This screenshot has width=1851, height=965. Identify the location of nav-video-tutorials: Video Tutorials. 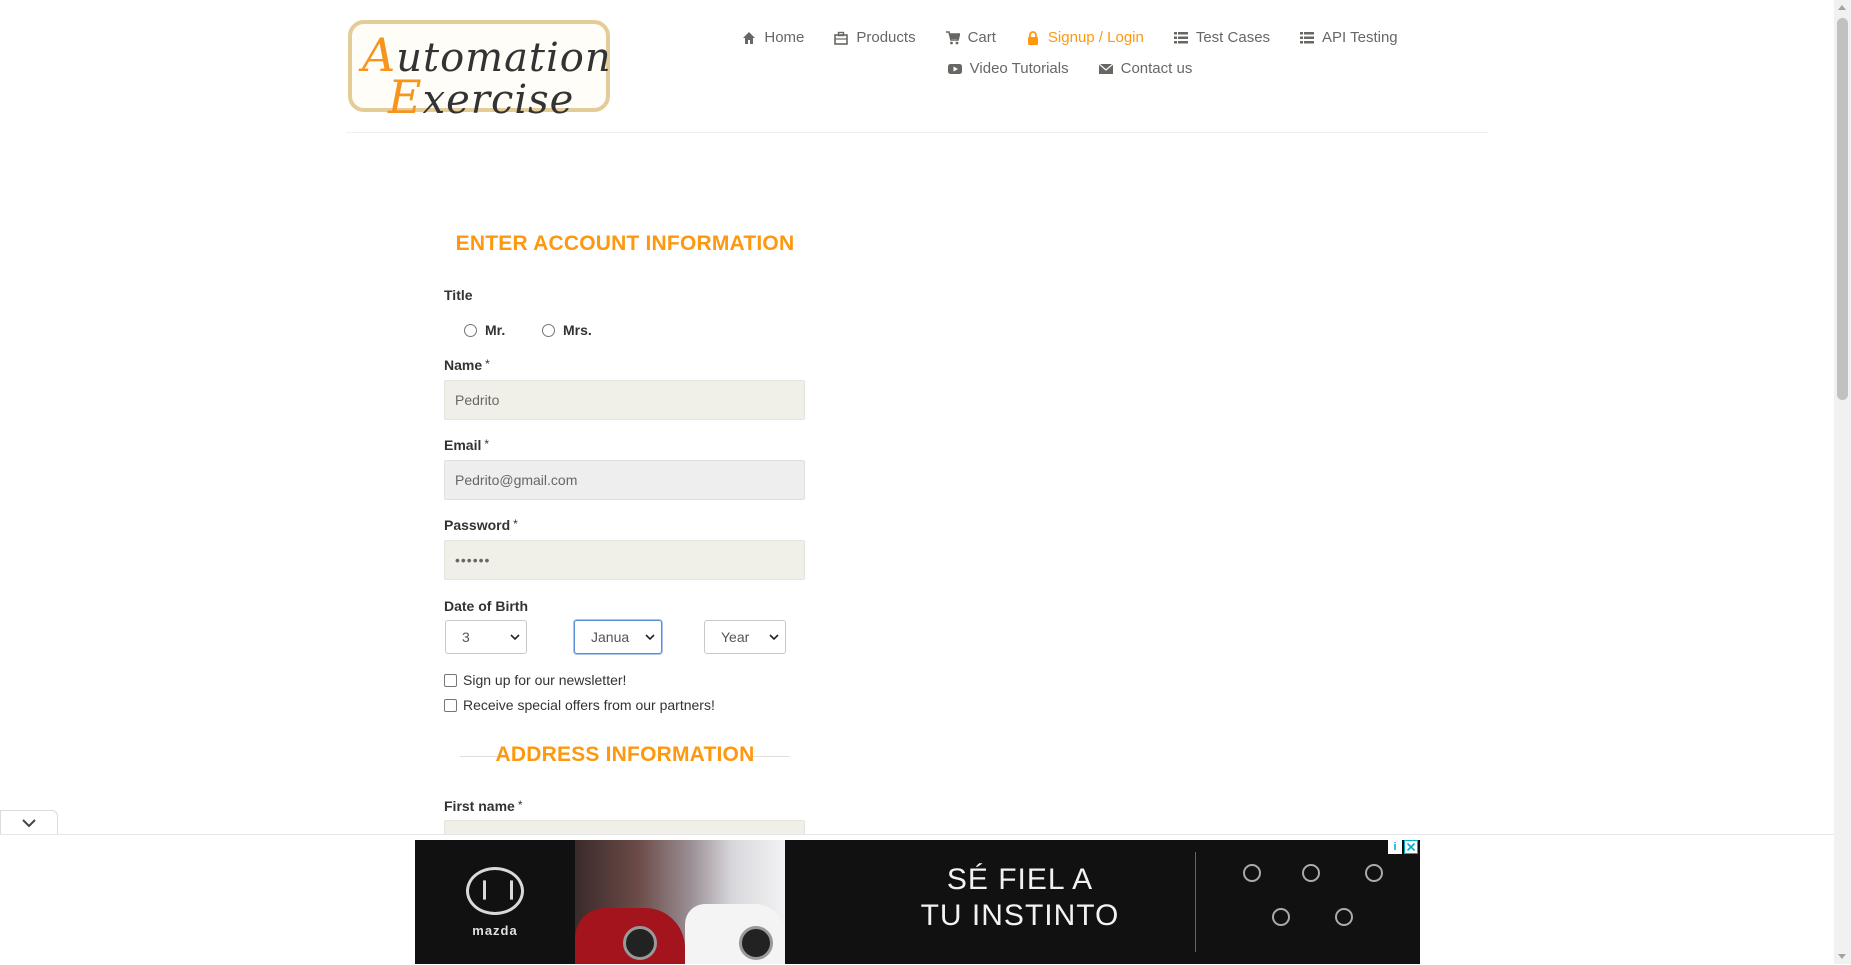
(1008, 68).